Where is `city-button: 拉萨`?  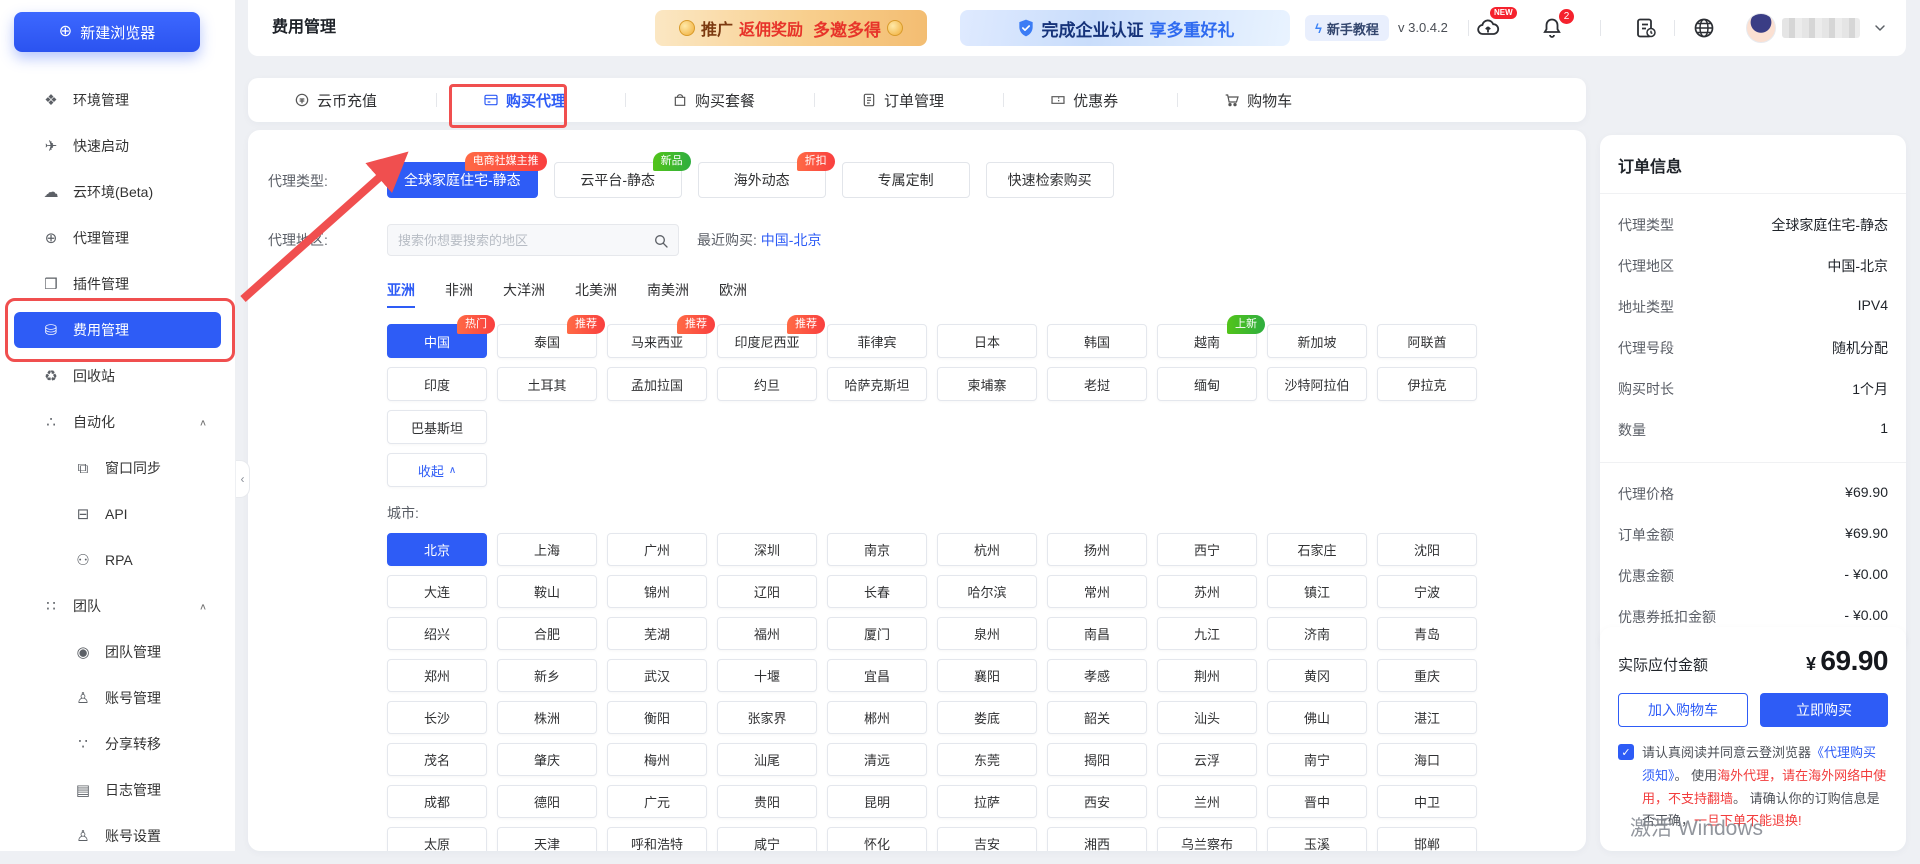
city-button: 拉萨 is located at coordinates (987, 801).